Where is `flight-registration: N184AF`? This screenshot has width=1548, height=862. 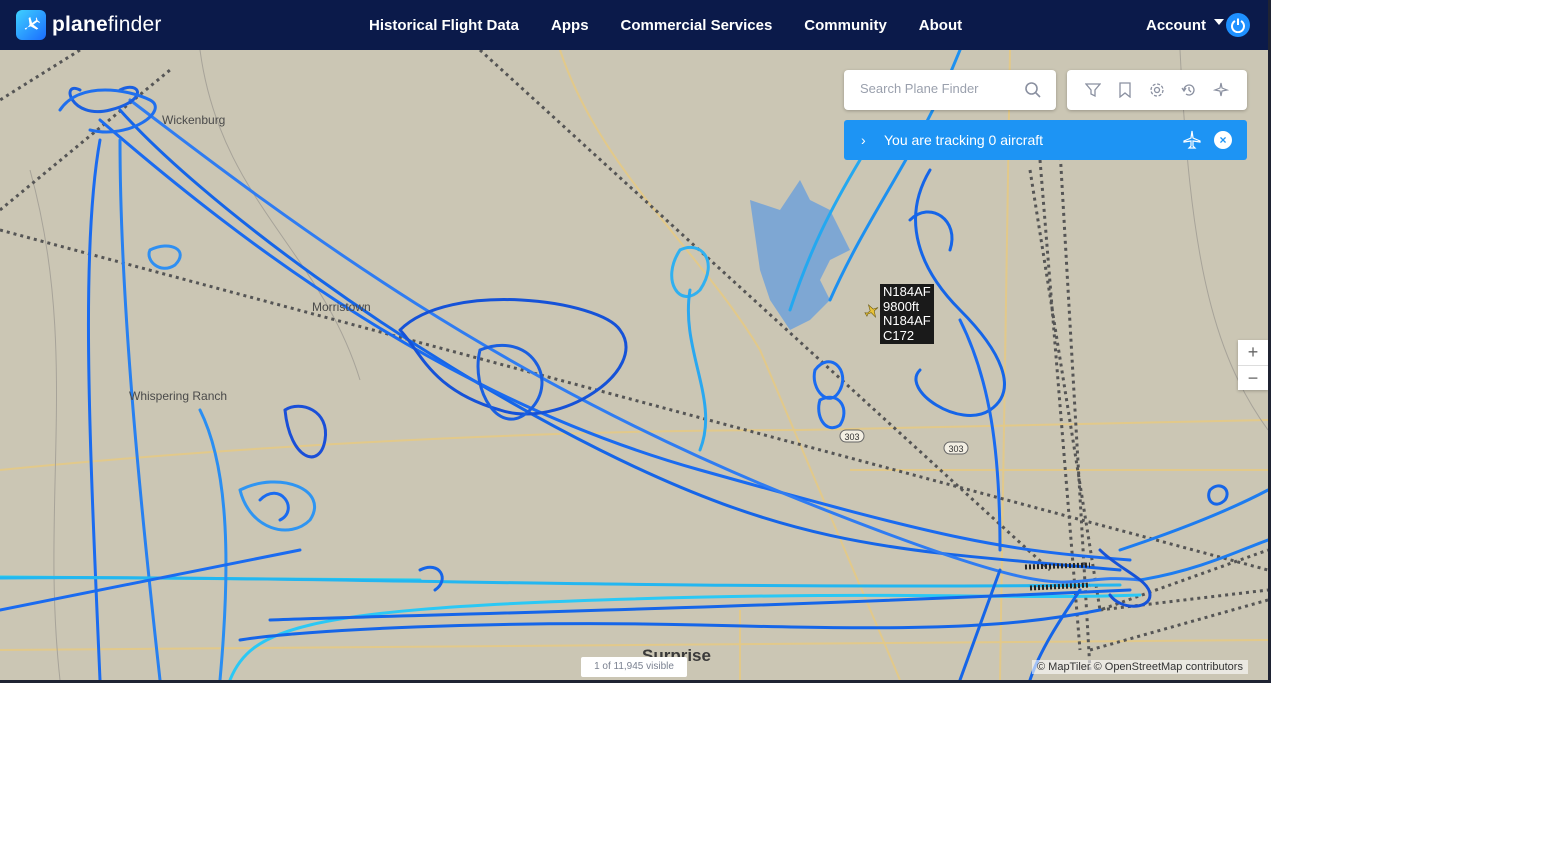 flight-registration: N184AF is located at coordinates (907, 320).